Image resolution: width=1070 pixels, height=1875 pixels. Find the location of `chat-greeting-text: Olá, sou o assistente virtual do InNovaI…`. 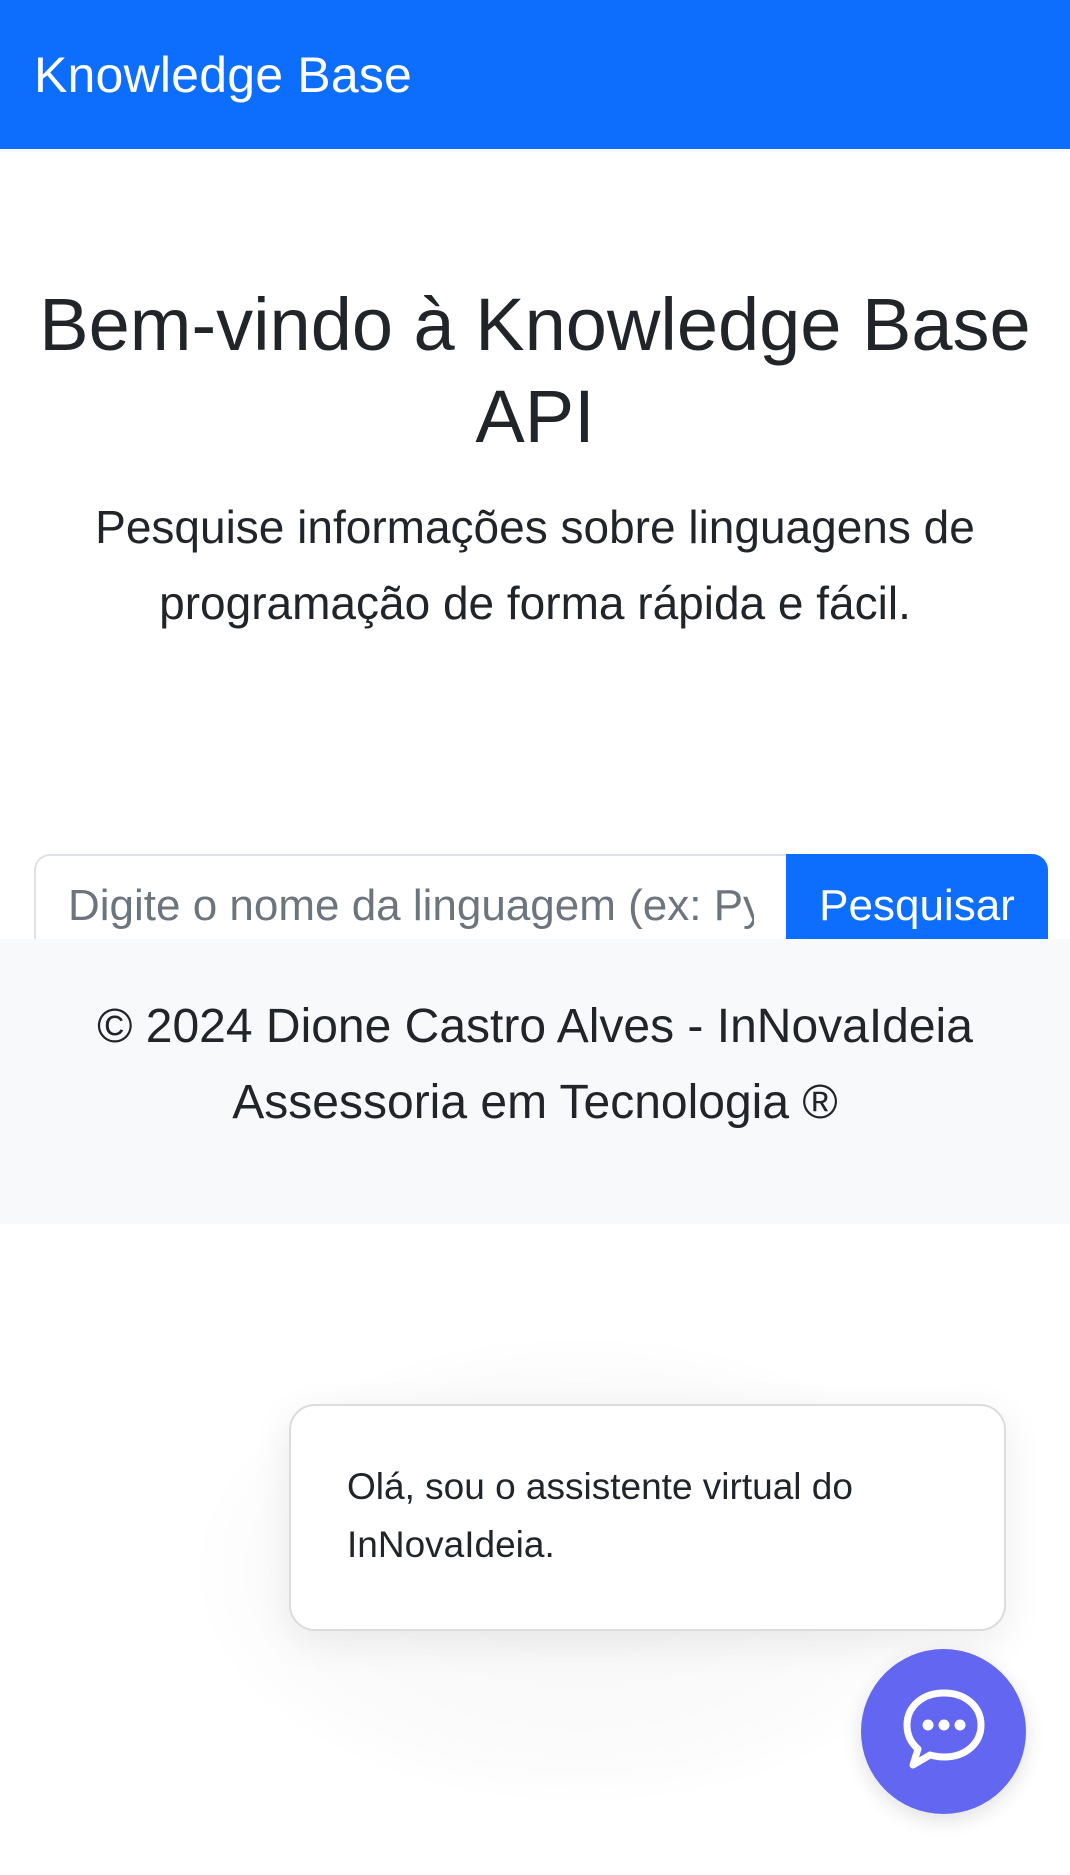

chat-greeting-text: Olá, sou o assistente virtual do InNovaI… is located at coordinates (600, 1515).